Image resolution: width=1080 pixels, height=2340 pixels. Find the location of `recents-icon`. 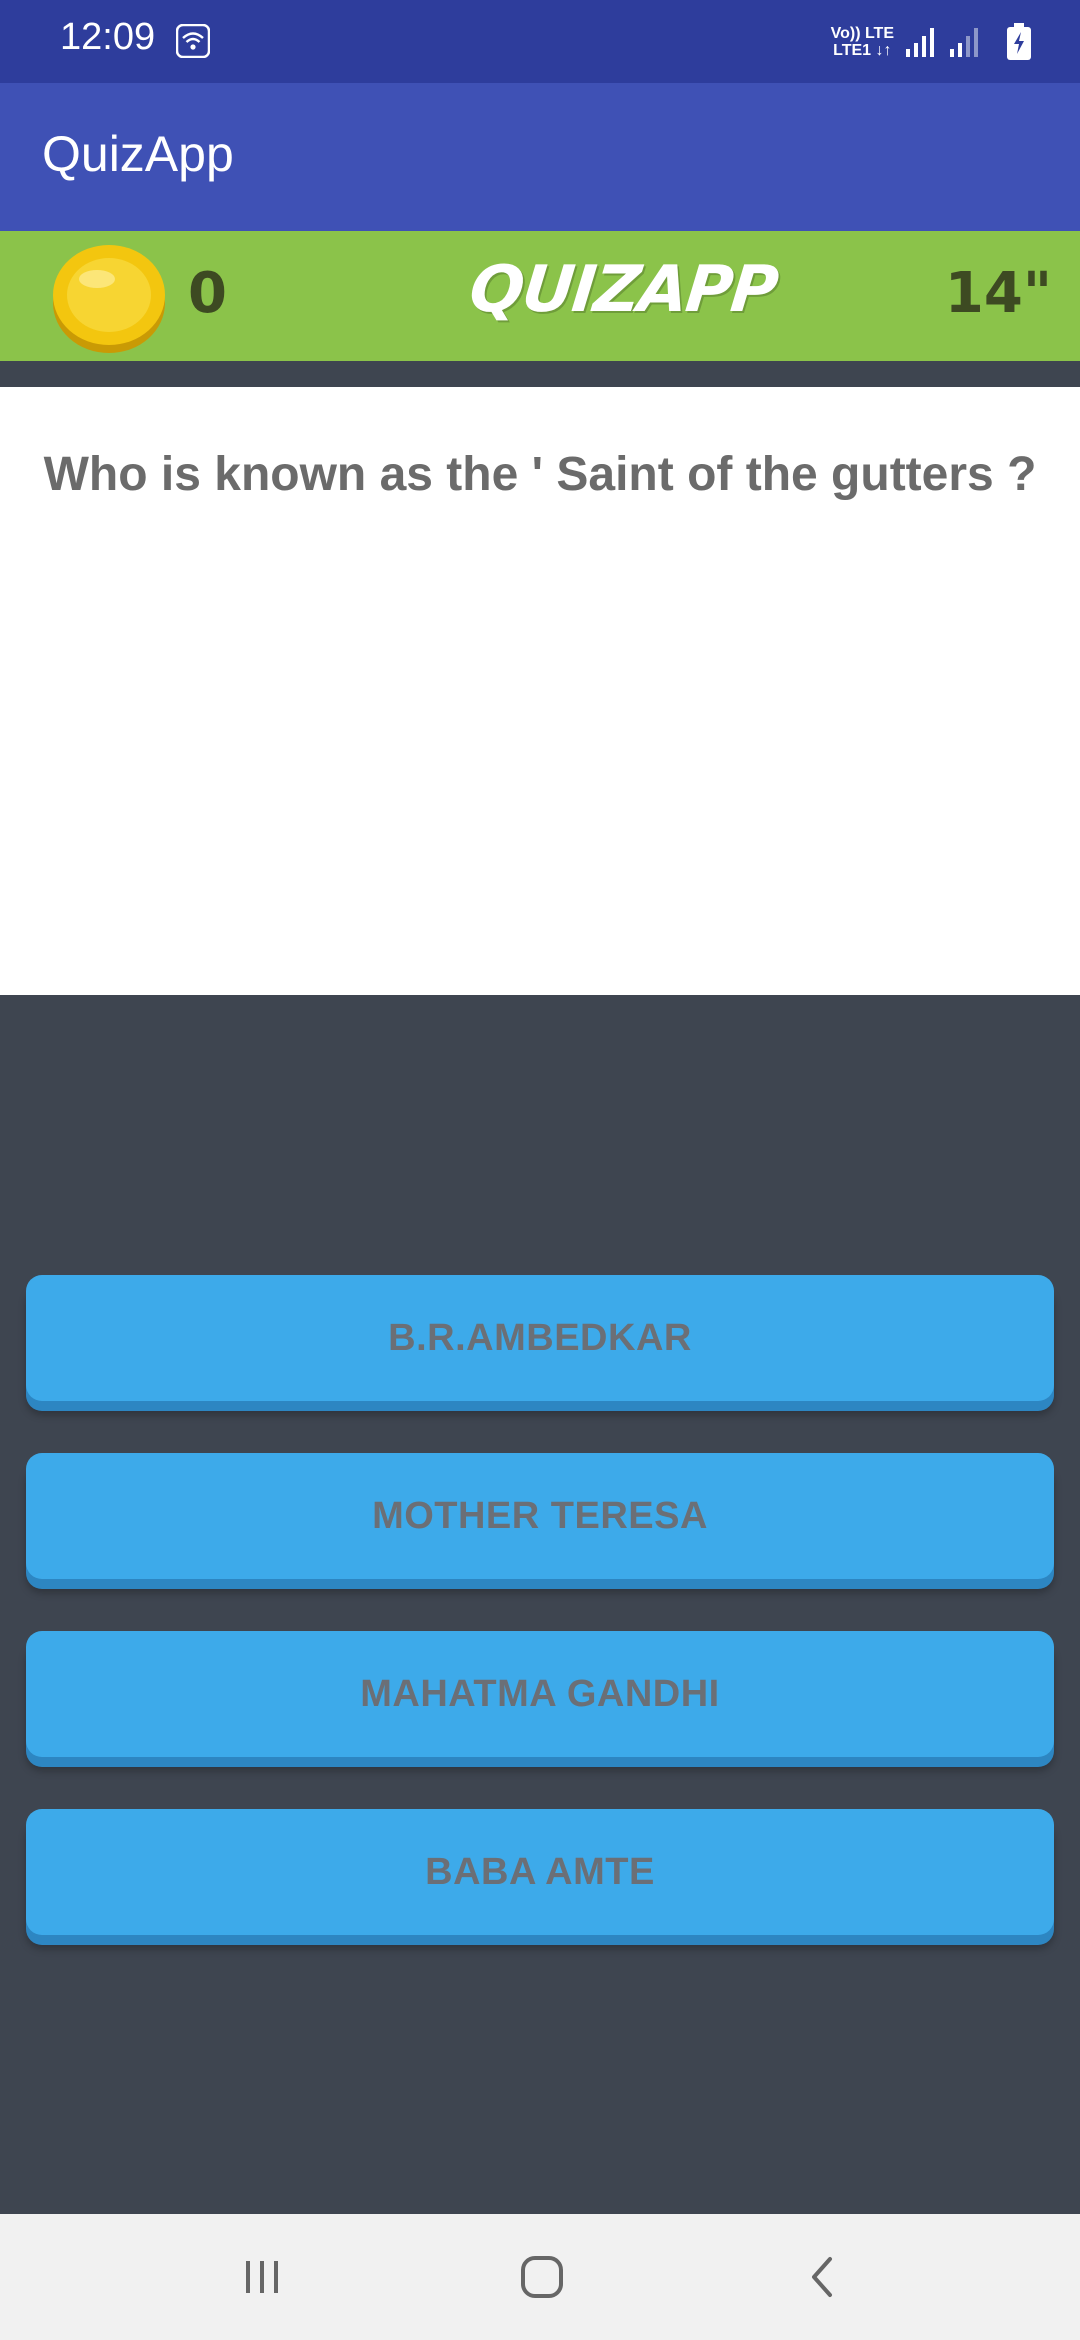

recents-icon is located at coordinates (262, 2277).